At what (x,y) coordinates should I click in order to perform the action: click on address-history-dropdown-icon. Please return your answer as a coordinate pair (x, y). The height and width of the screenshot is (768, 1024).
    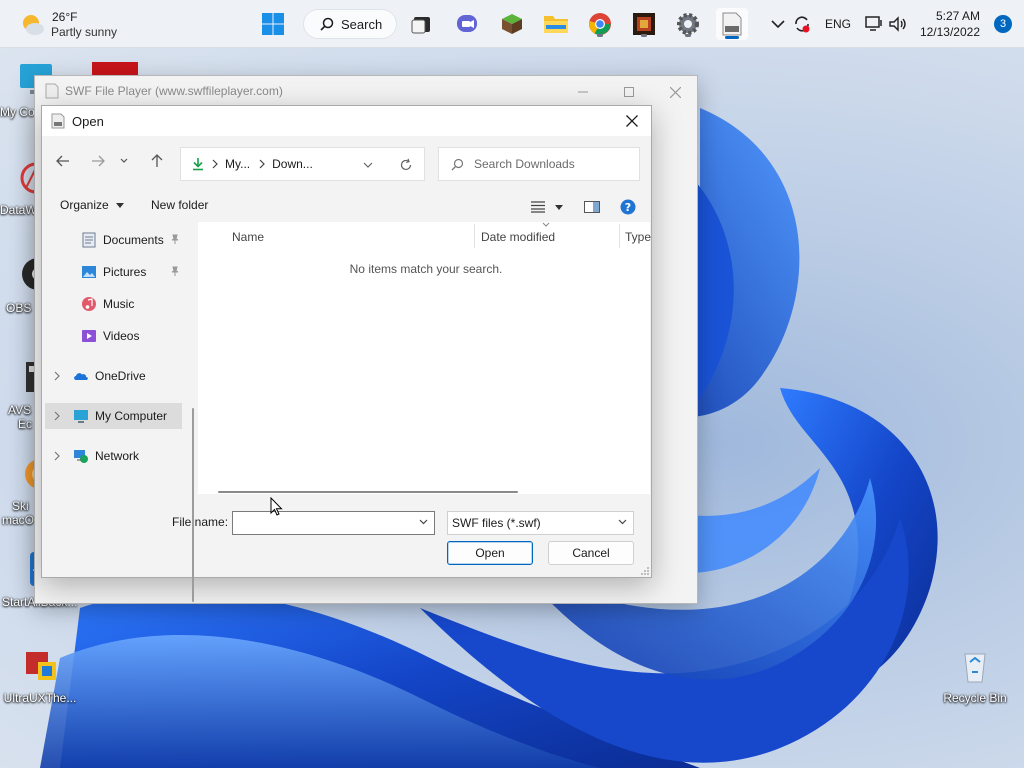
    Looking at the image, I should click on (368, 165).